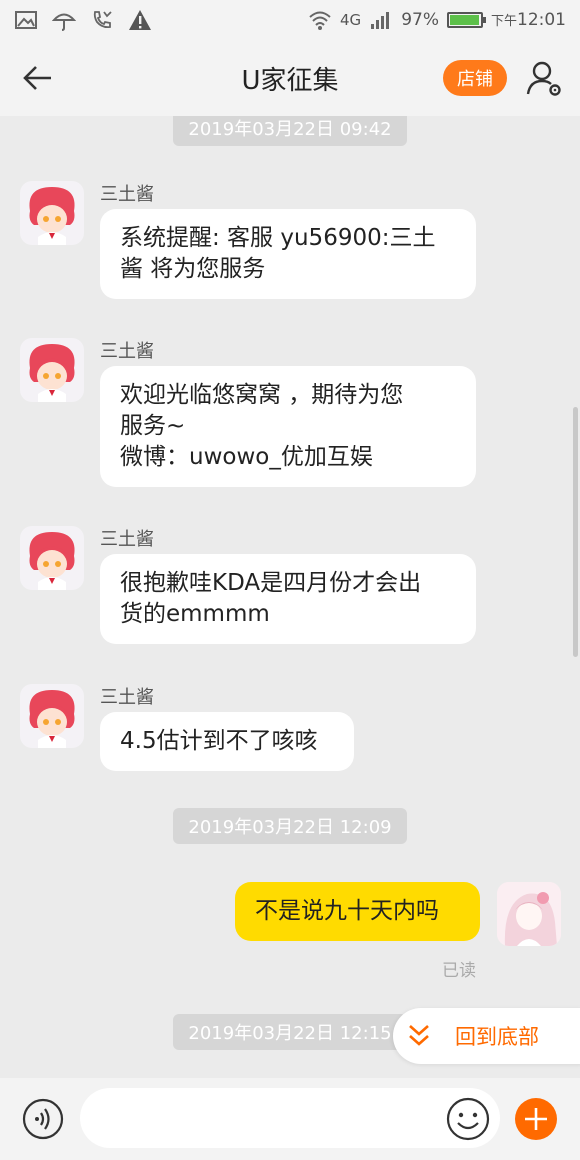 This screenshot has height=1160, width=580. I want to click on umbrella-icon, so click(64, 22).